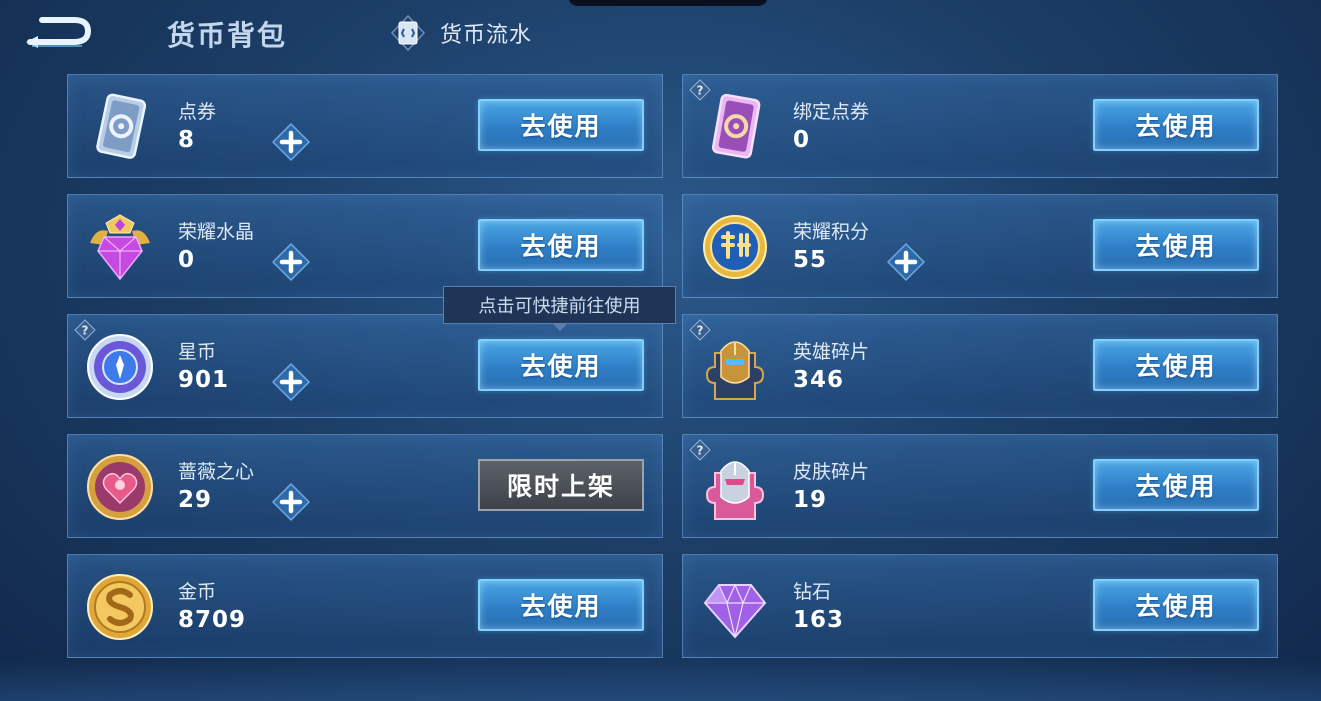 The image size is (1321, 701). What do you see at coordinates (735, 367) in the screenshot?
I see `hero-fragment-icon` at bounding box center [735, 367].